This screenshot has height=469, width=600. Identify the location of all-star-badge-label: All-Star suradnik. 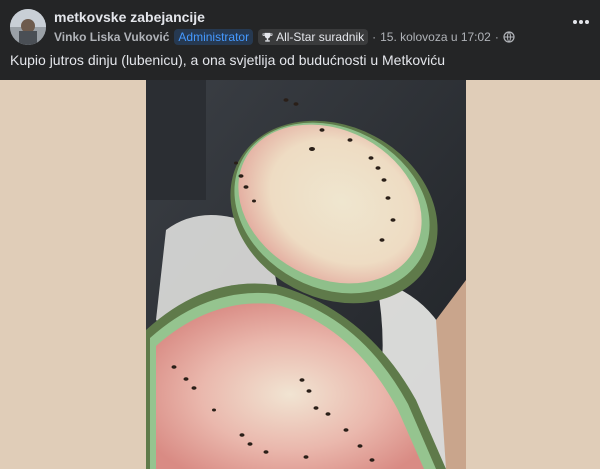
(320, 37).